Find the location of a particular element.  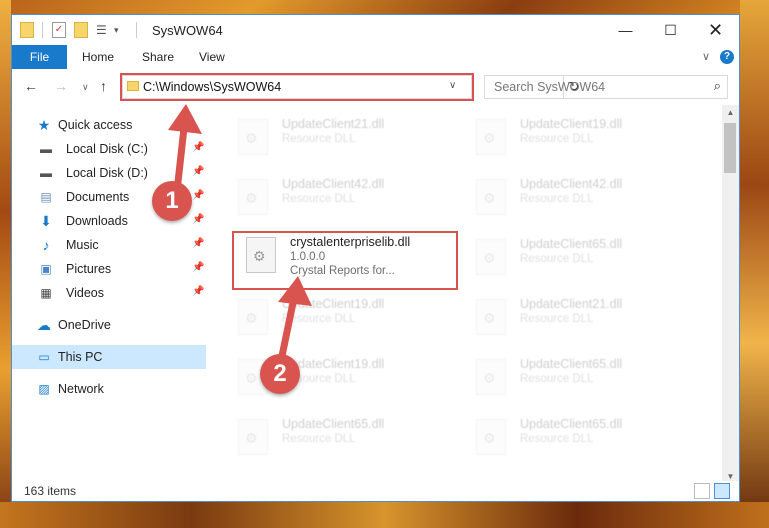

tab-view: View is located at coordinates (212, 57).